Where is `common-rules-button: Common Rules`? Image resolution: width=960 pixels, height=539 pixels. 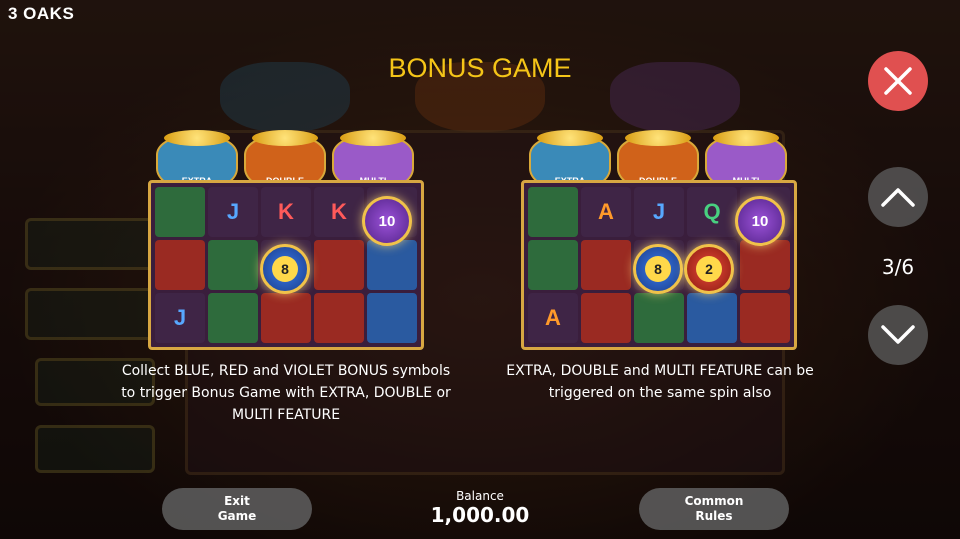
common-rules-button: Common Rules is located at coordinates (714, 509).